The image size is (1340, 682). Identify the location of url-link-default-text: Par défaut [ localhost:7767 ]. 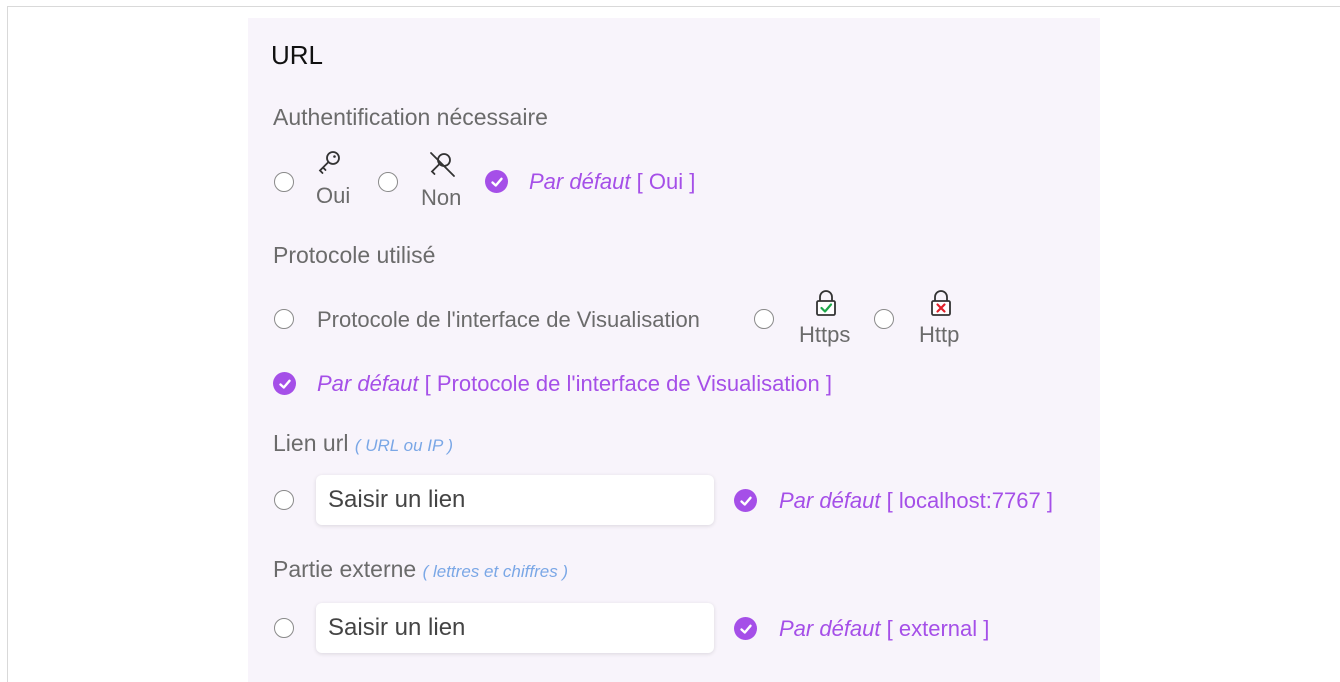
(916, 501).